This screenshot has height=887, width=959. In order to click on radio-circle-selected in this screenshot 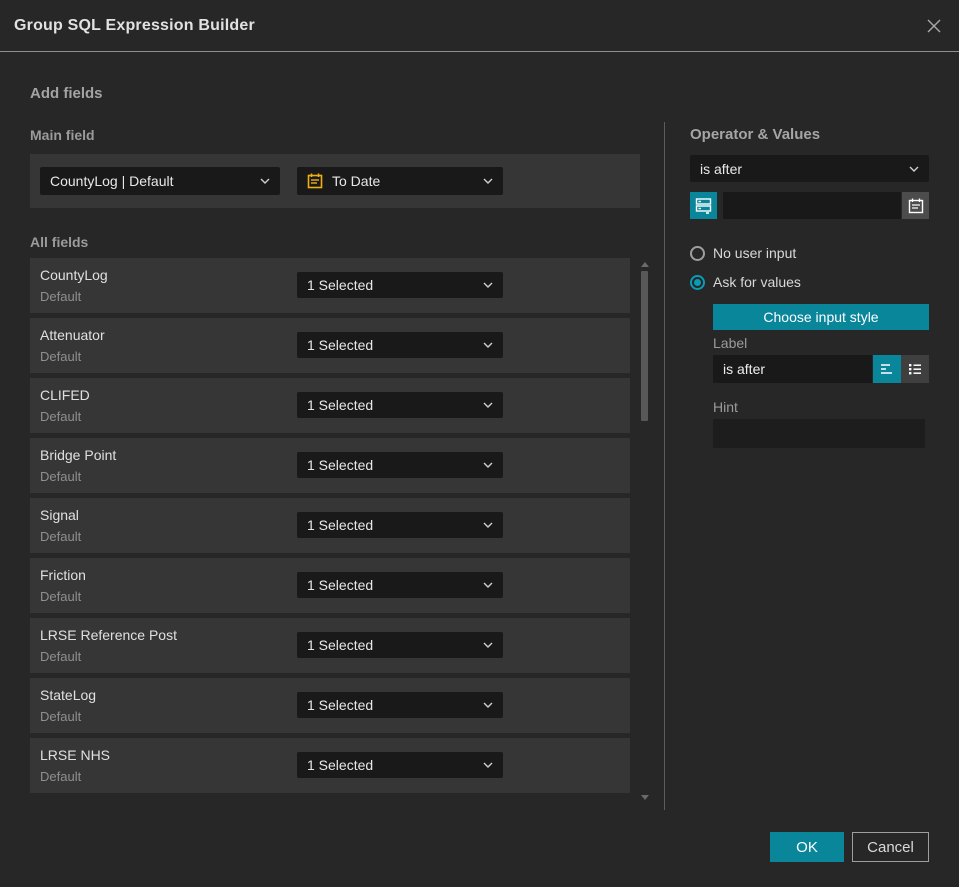, I will do `click(697, 282)`.